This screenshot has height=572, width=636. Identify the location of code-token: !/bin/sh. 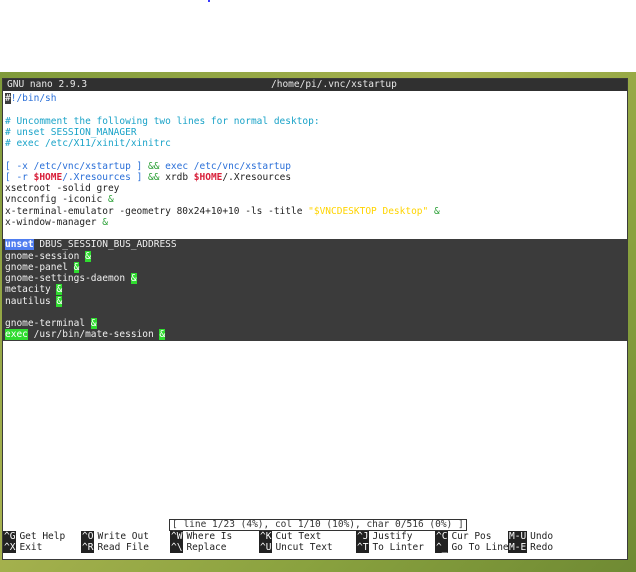
(33, 98).